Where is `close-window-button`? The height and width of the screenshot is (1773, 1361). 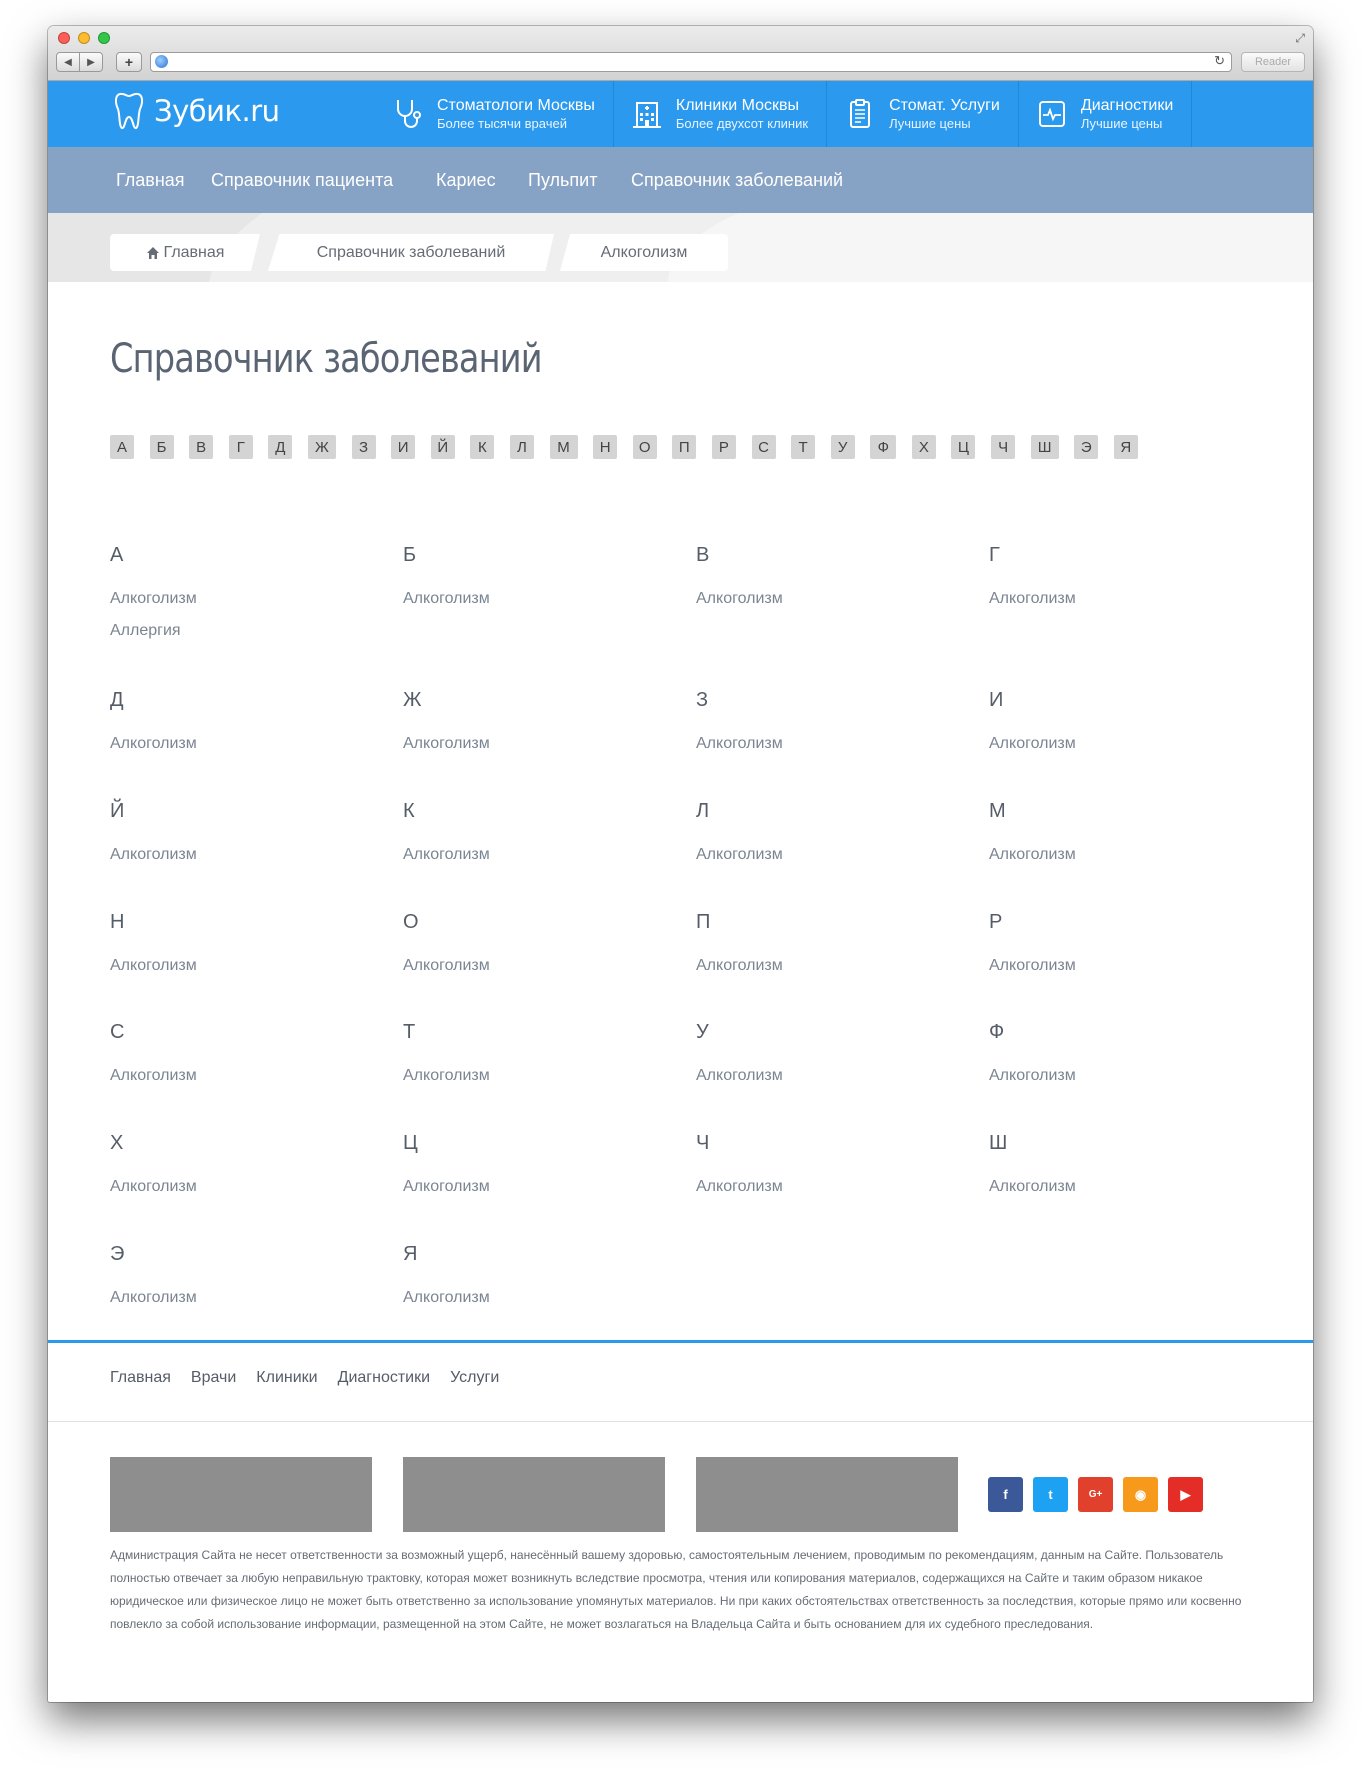
close-window-button is located at coordinates (64, 38).